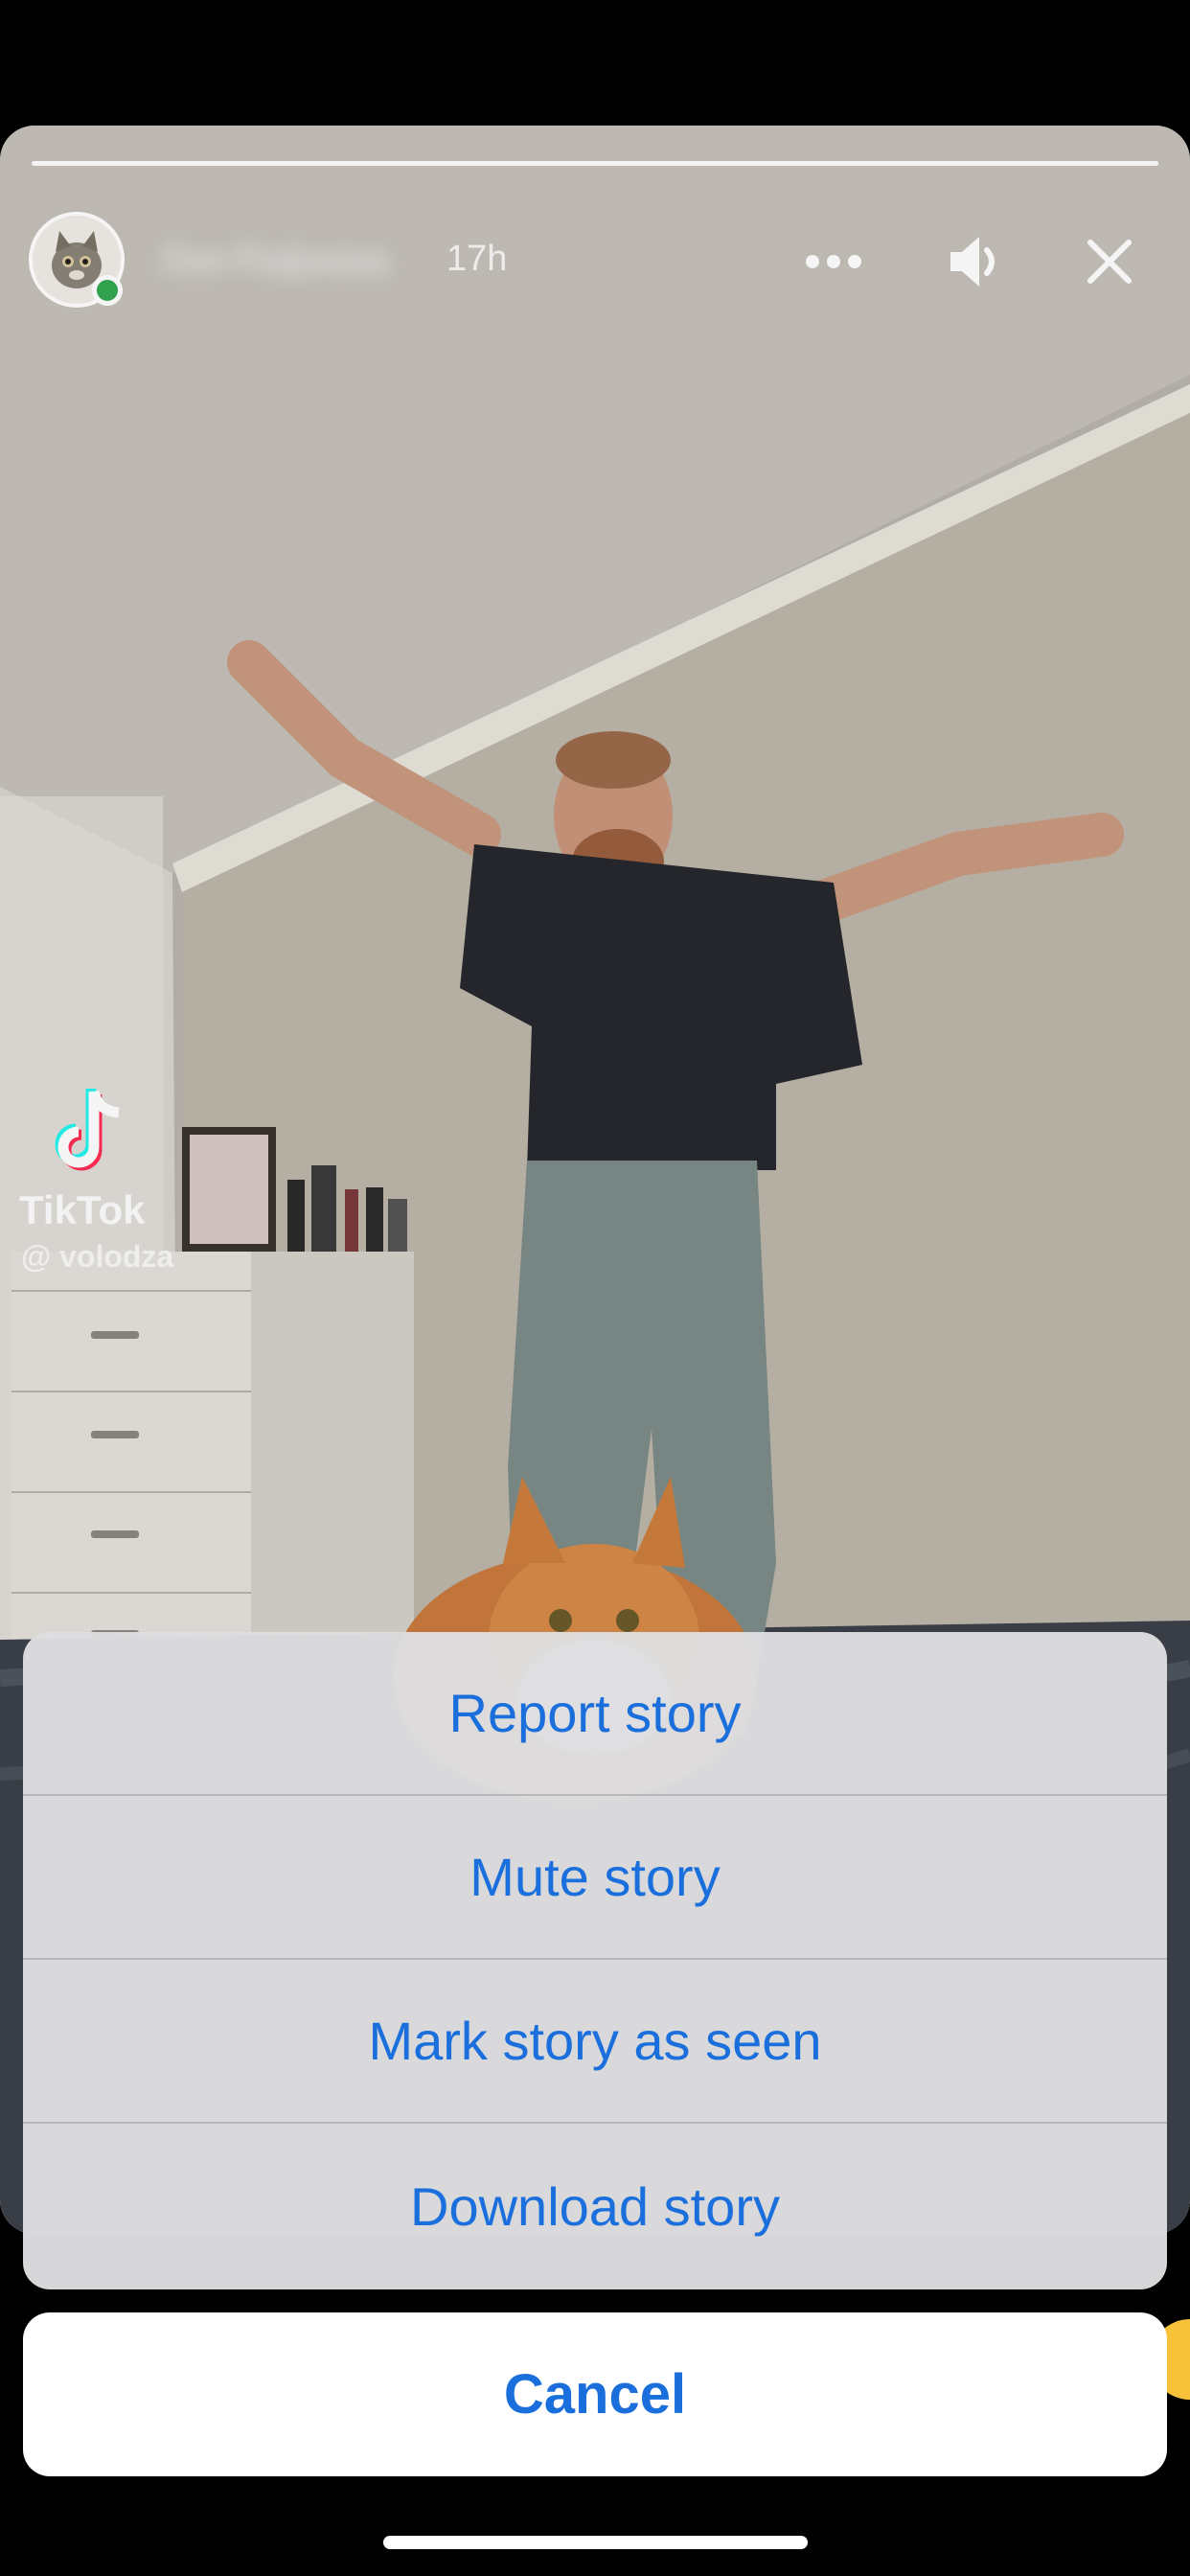 The image size is (1190, 2576). I want to click on mark-story-seen-button: Mark story as seen, so click(595, 2042).